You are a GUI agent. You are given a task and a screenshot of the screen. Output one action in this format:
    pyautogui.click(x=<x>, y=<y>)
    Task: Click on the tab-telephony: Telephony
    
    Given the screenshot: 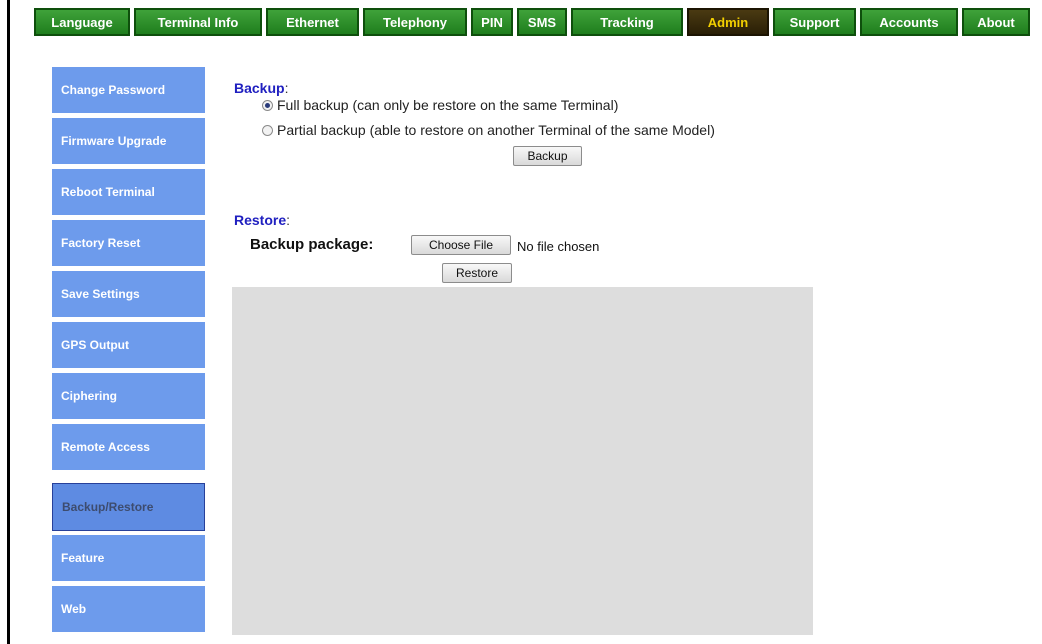 What is the action you would take?
    pyautogui.click(x=415, y=22)
    